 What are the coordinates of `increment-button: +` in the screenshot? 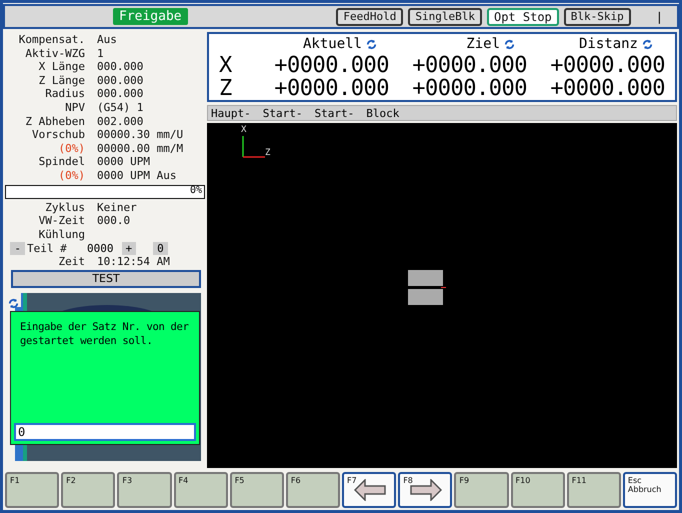 It's located at (129, 248).